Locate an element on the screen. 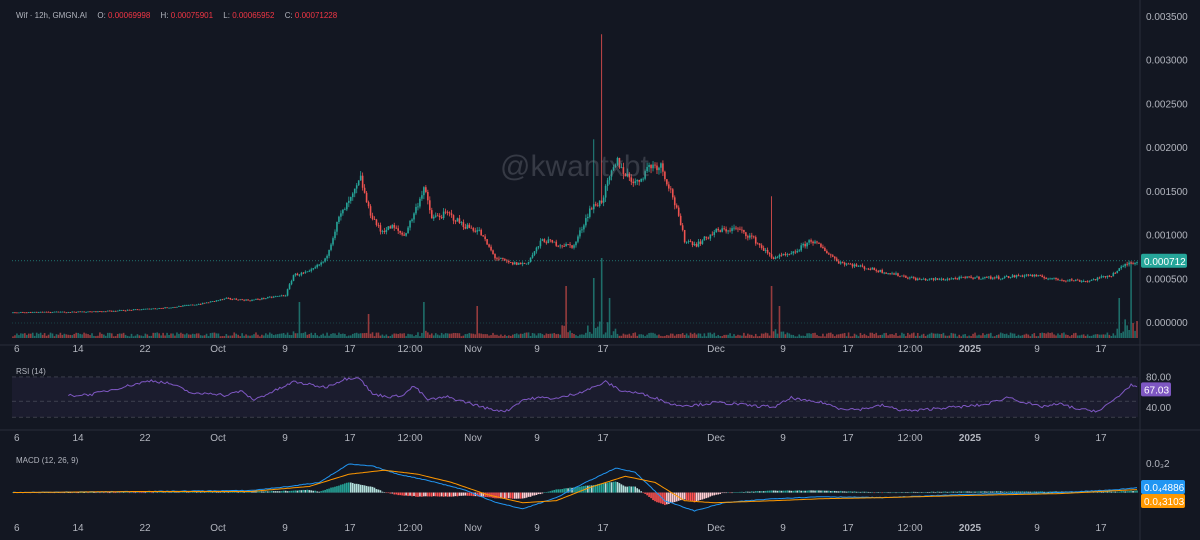 The height and width of the screenshot is (540, 1200). macd-title: MACD (12, 26, 9) is located at coordinates (47, 460).